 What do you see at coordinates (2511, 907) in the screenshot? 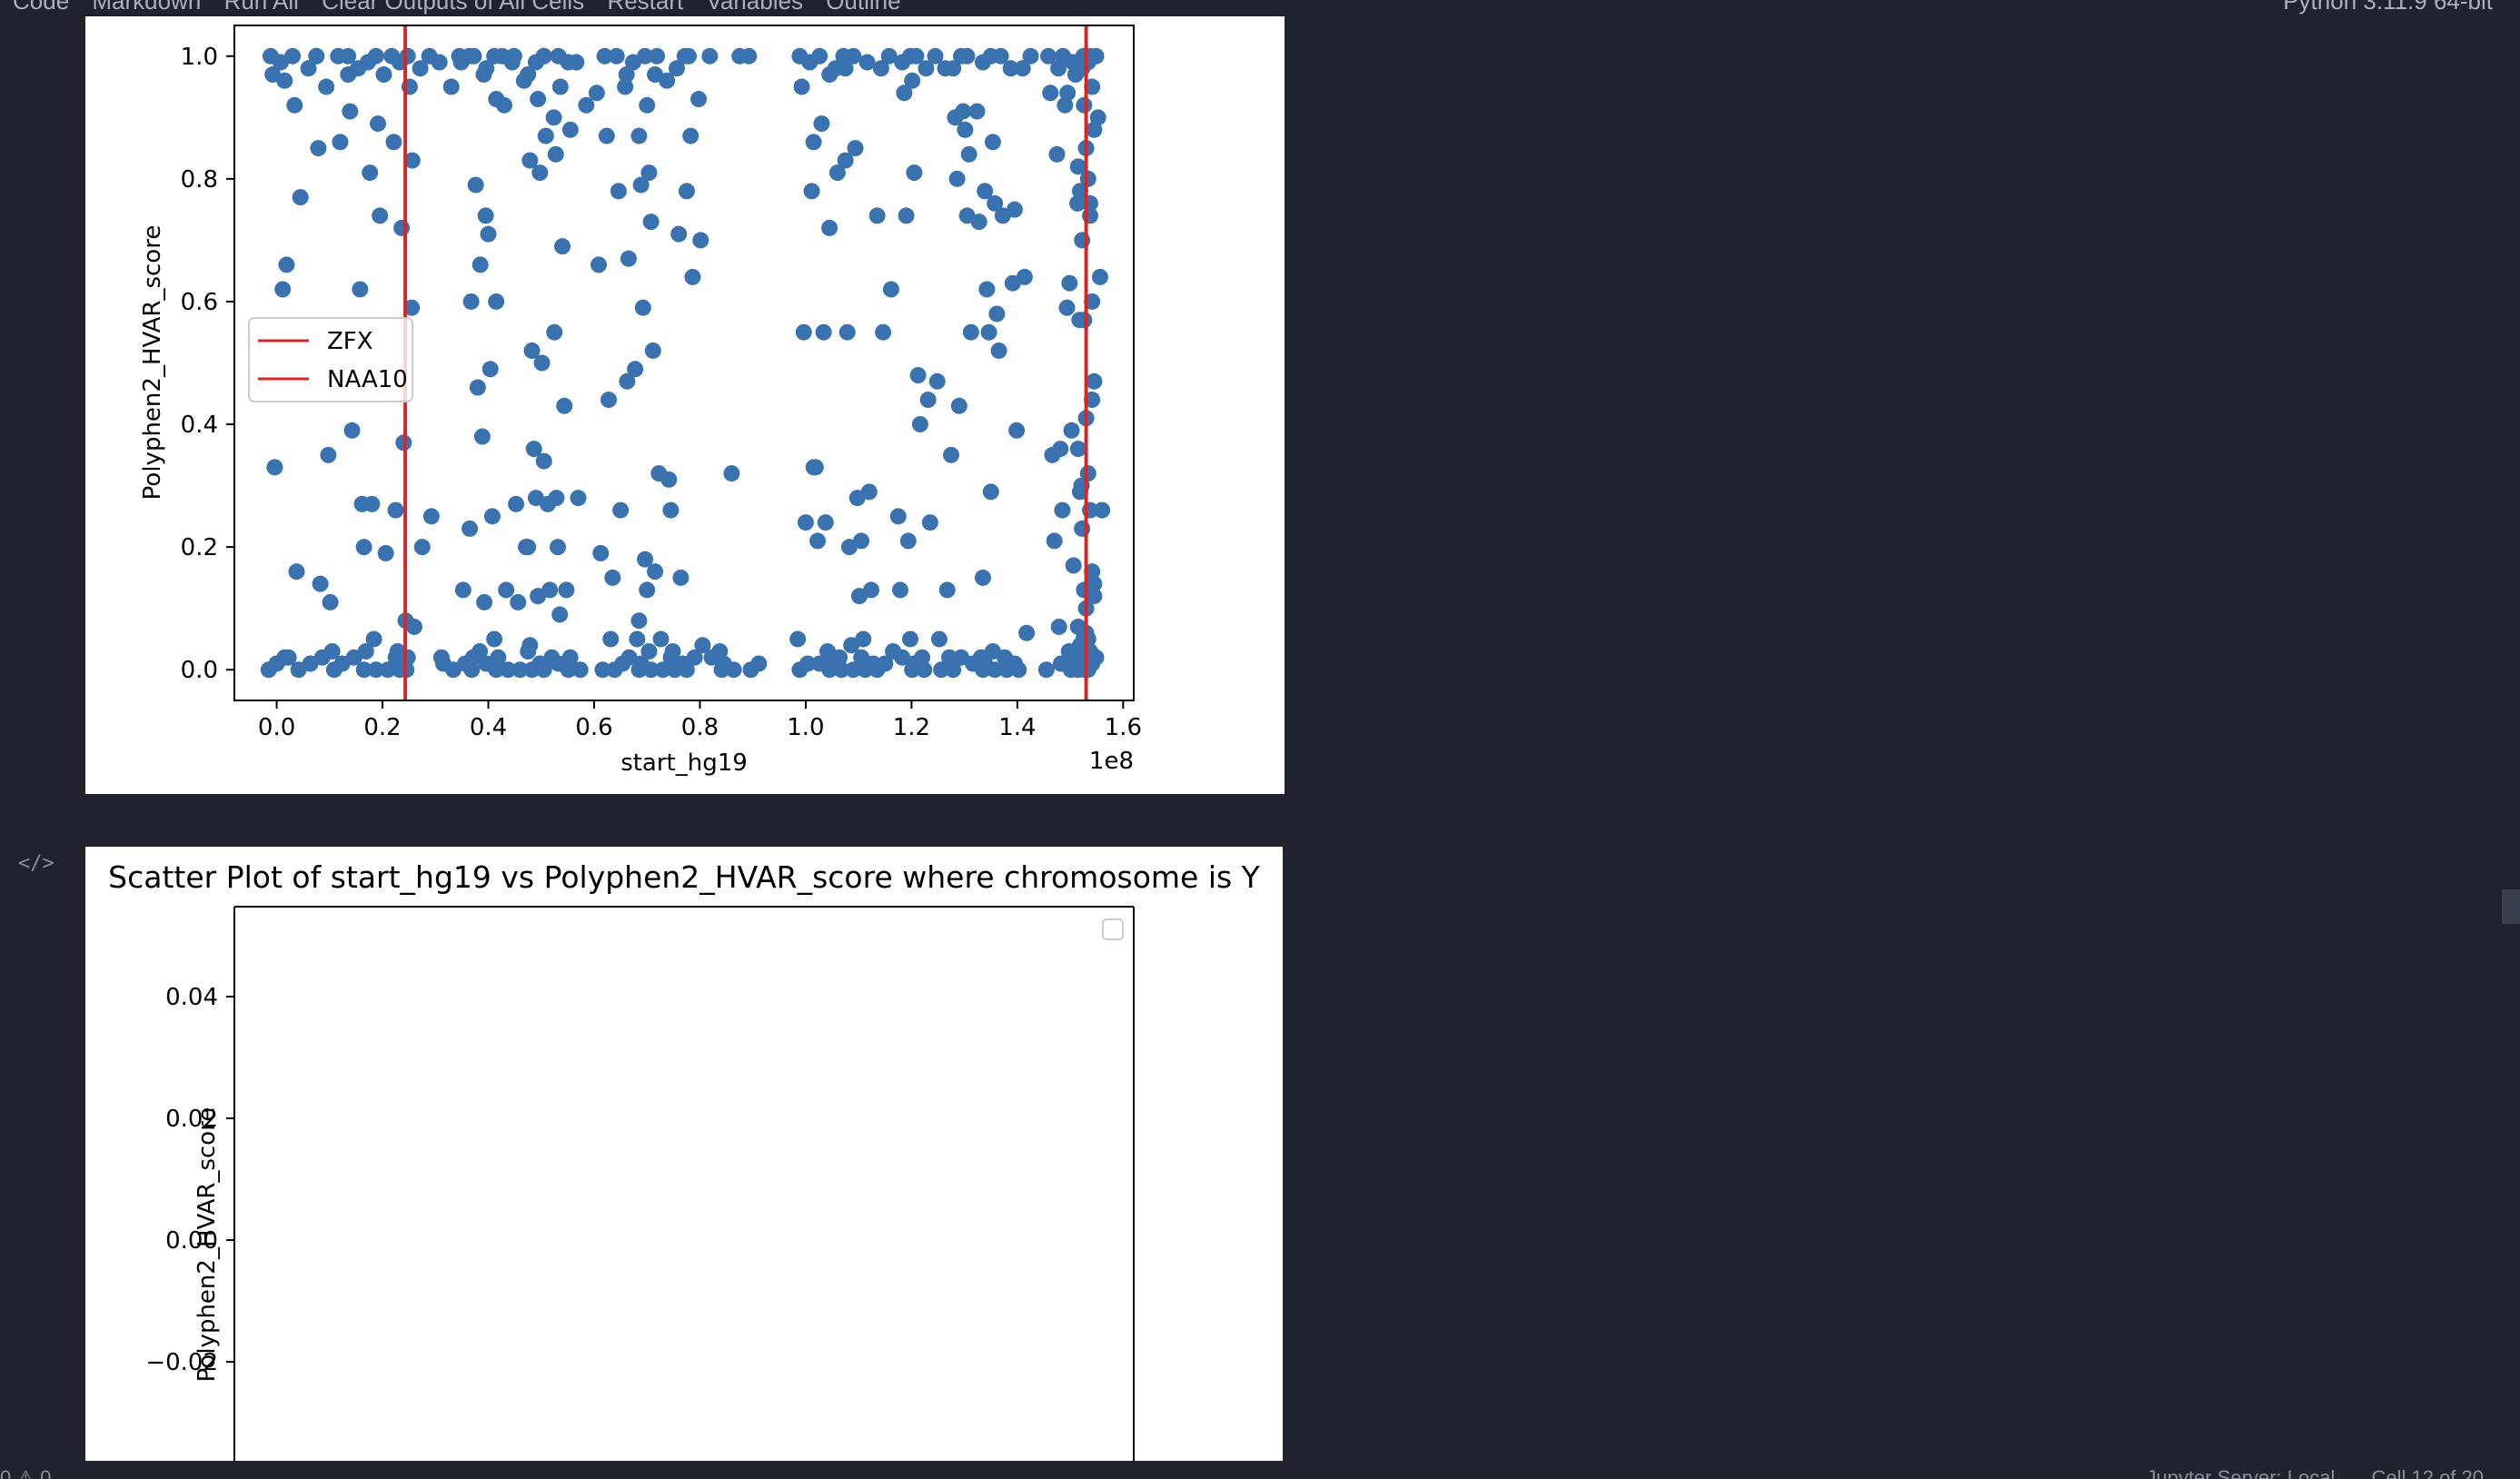
I see `scrollbar-thumb` at bounding box center [2511, 907].